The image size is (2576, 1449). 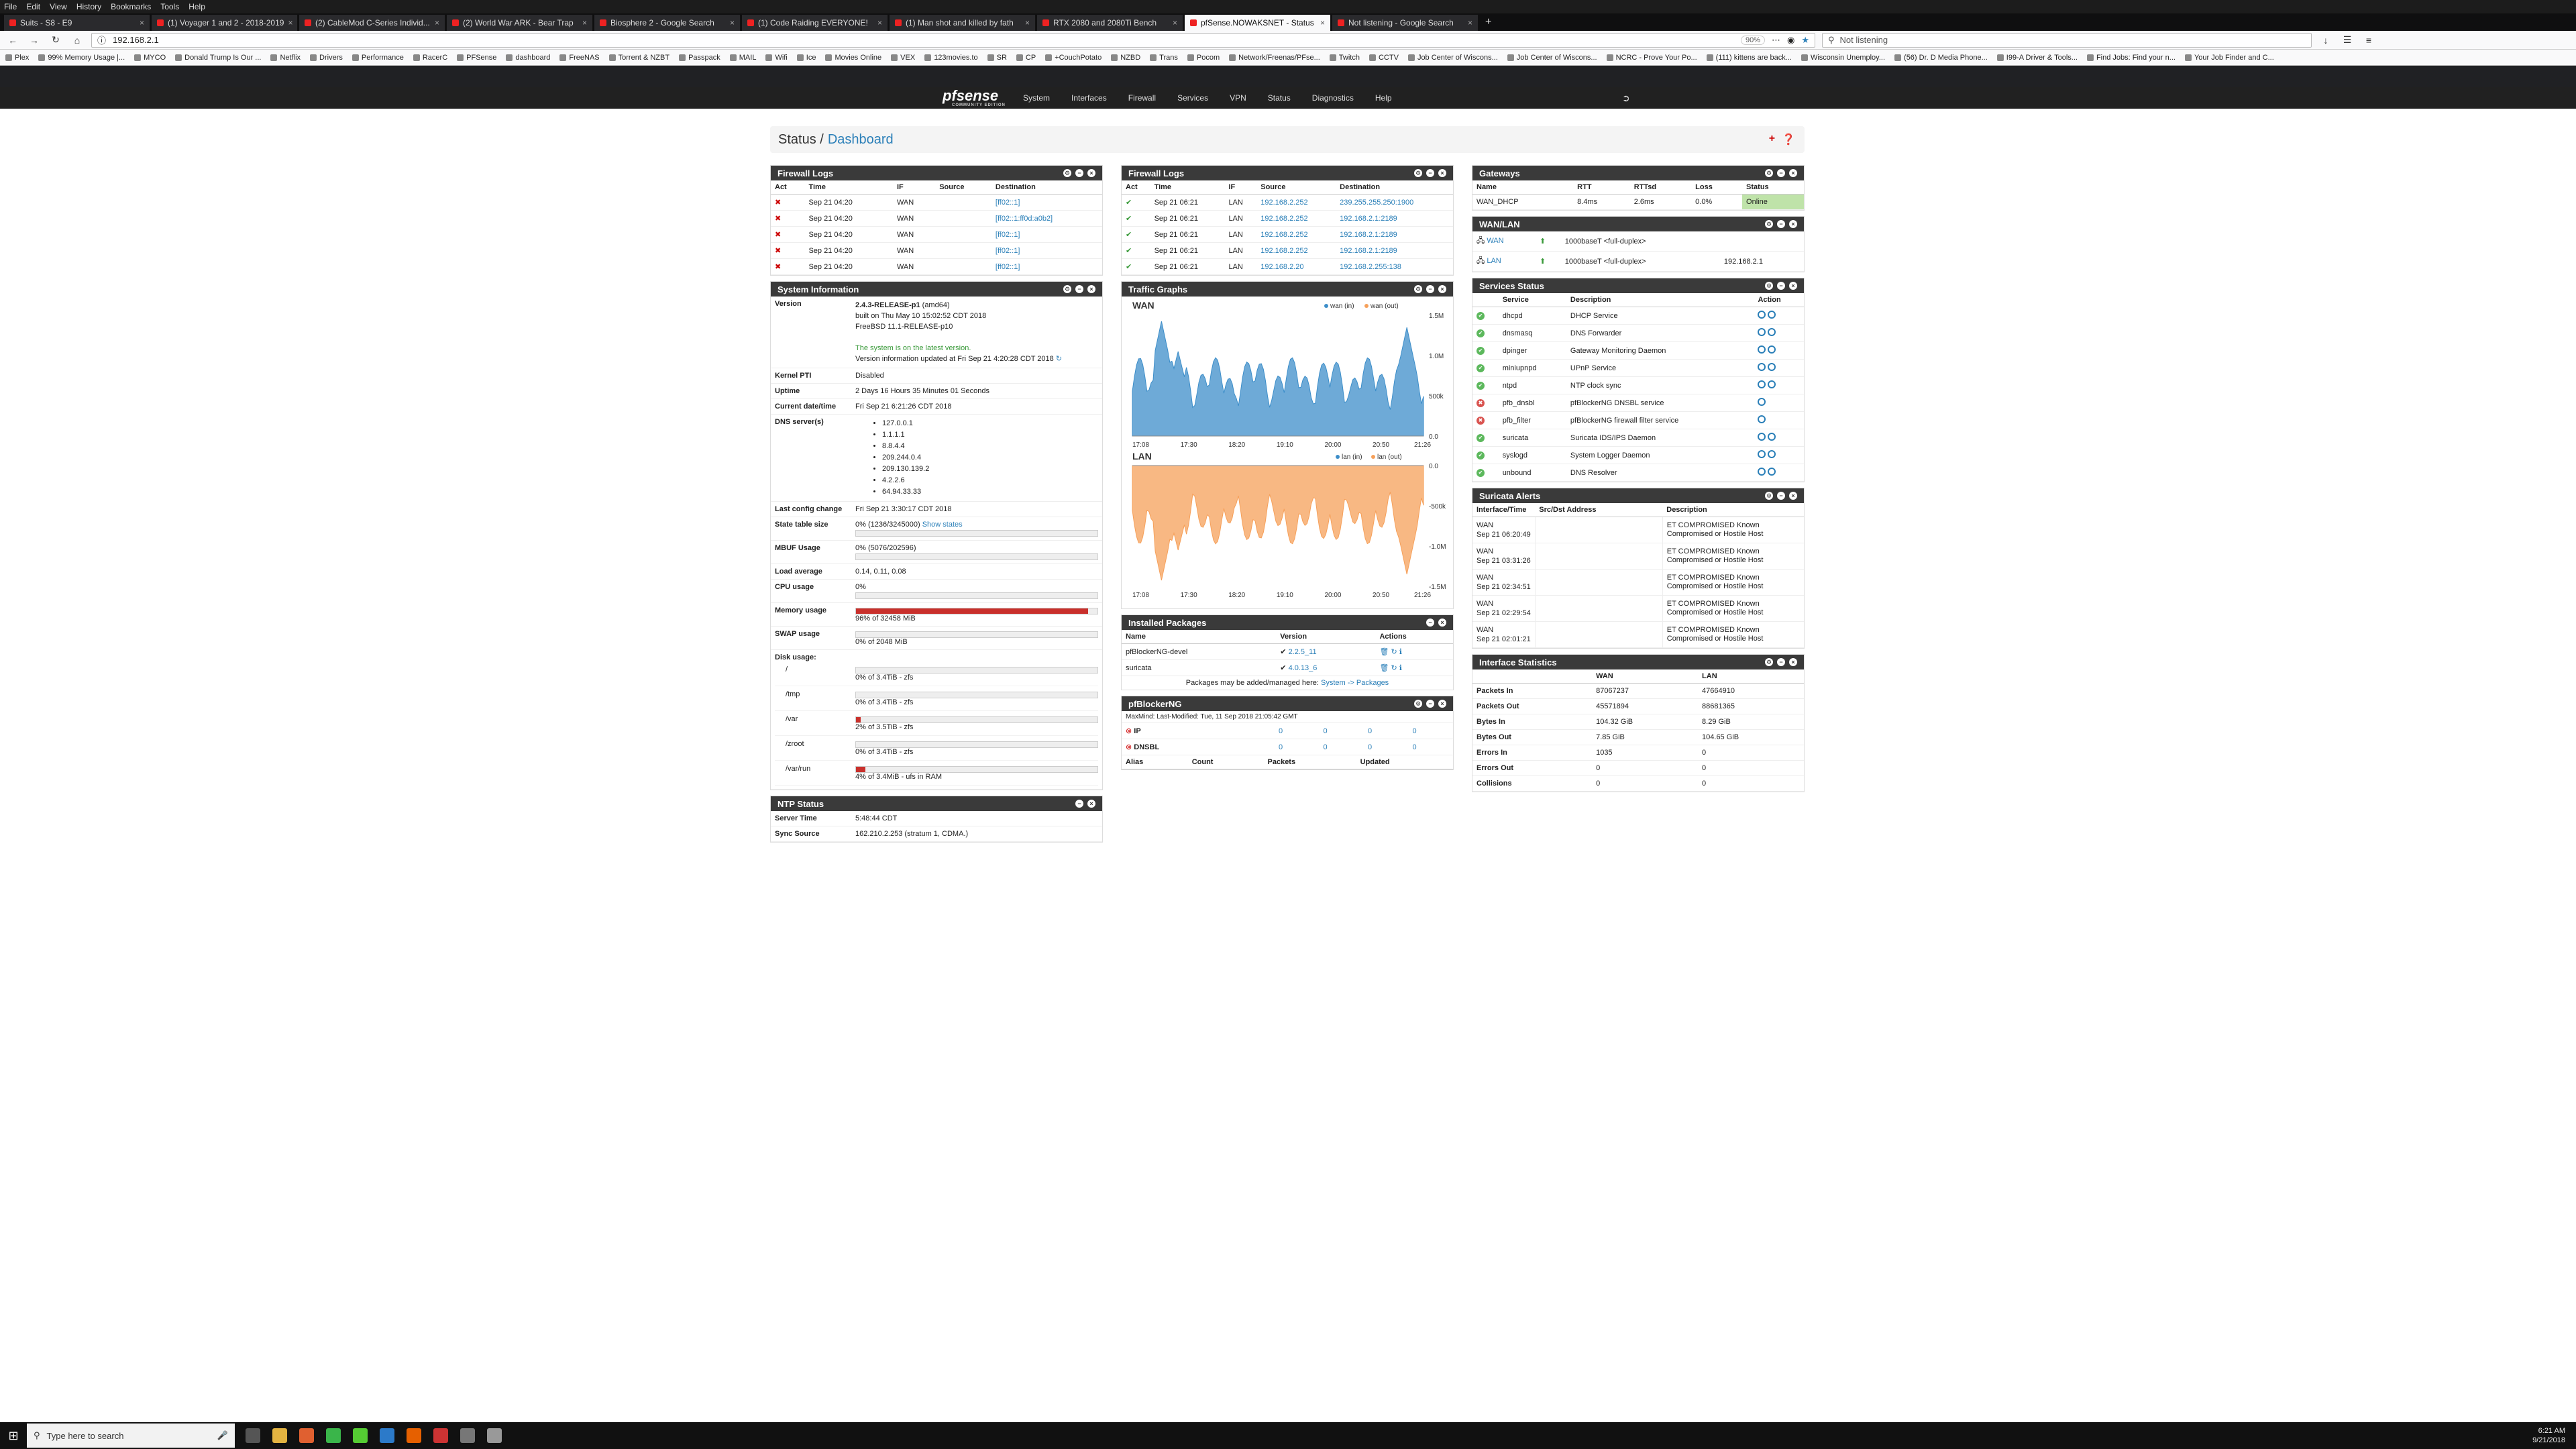 I want to click on column-header: Actions, so click(x=1414, y=637).